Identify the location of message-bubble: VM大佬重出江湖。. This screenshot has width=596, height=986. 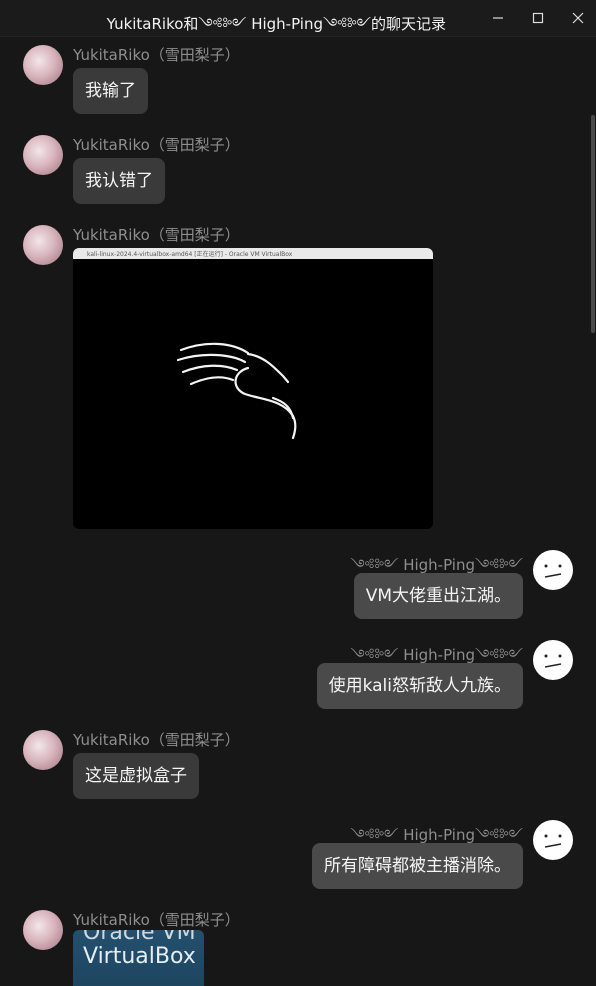
(438, 596).